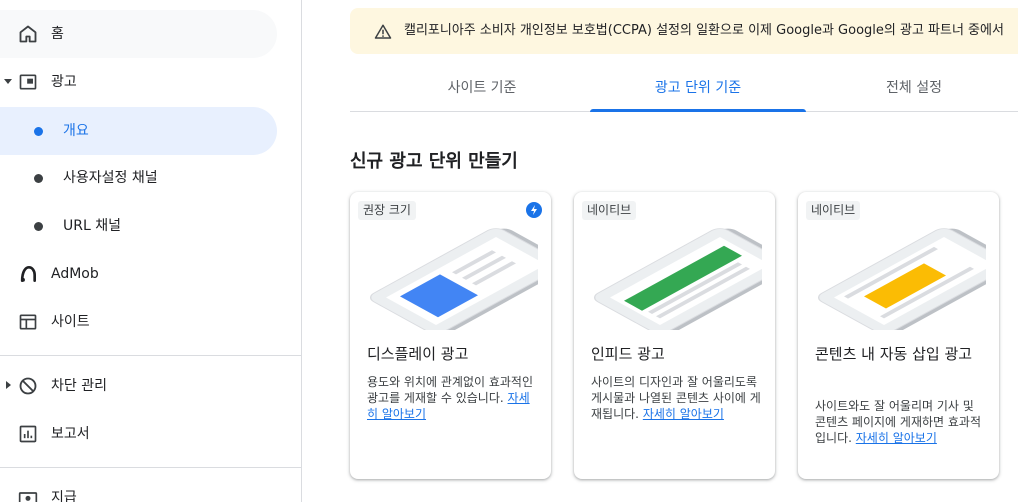 The width and height of the screenshot is (1018, 502). Describe the element at coordinates (28, 497) in the screenshot. I see `payments-icon` at that location.